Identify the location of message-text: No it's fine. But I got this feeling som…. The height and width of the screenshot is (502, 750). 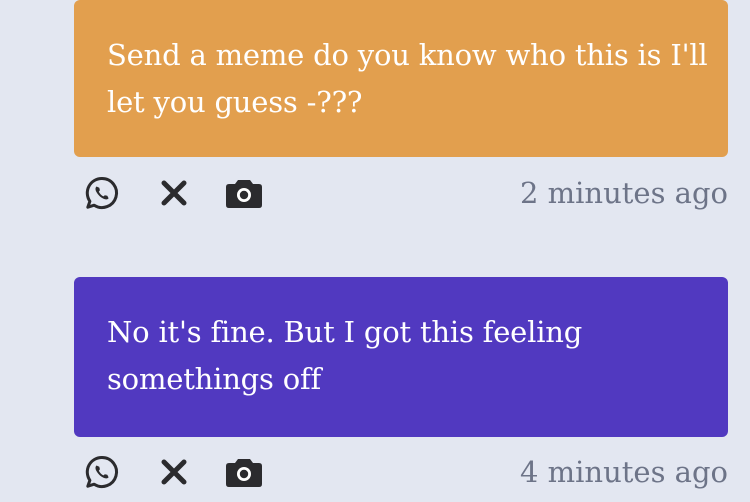
(345, 355).